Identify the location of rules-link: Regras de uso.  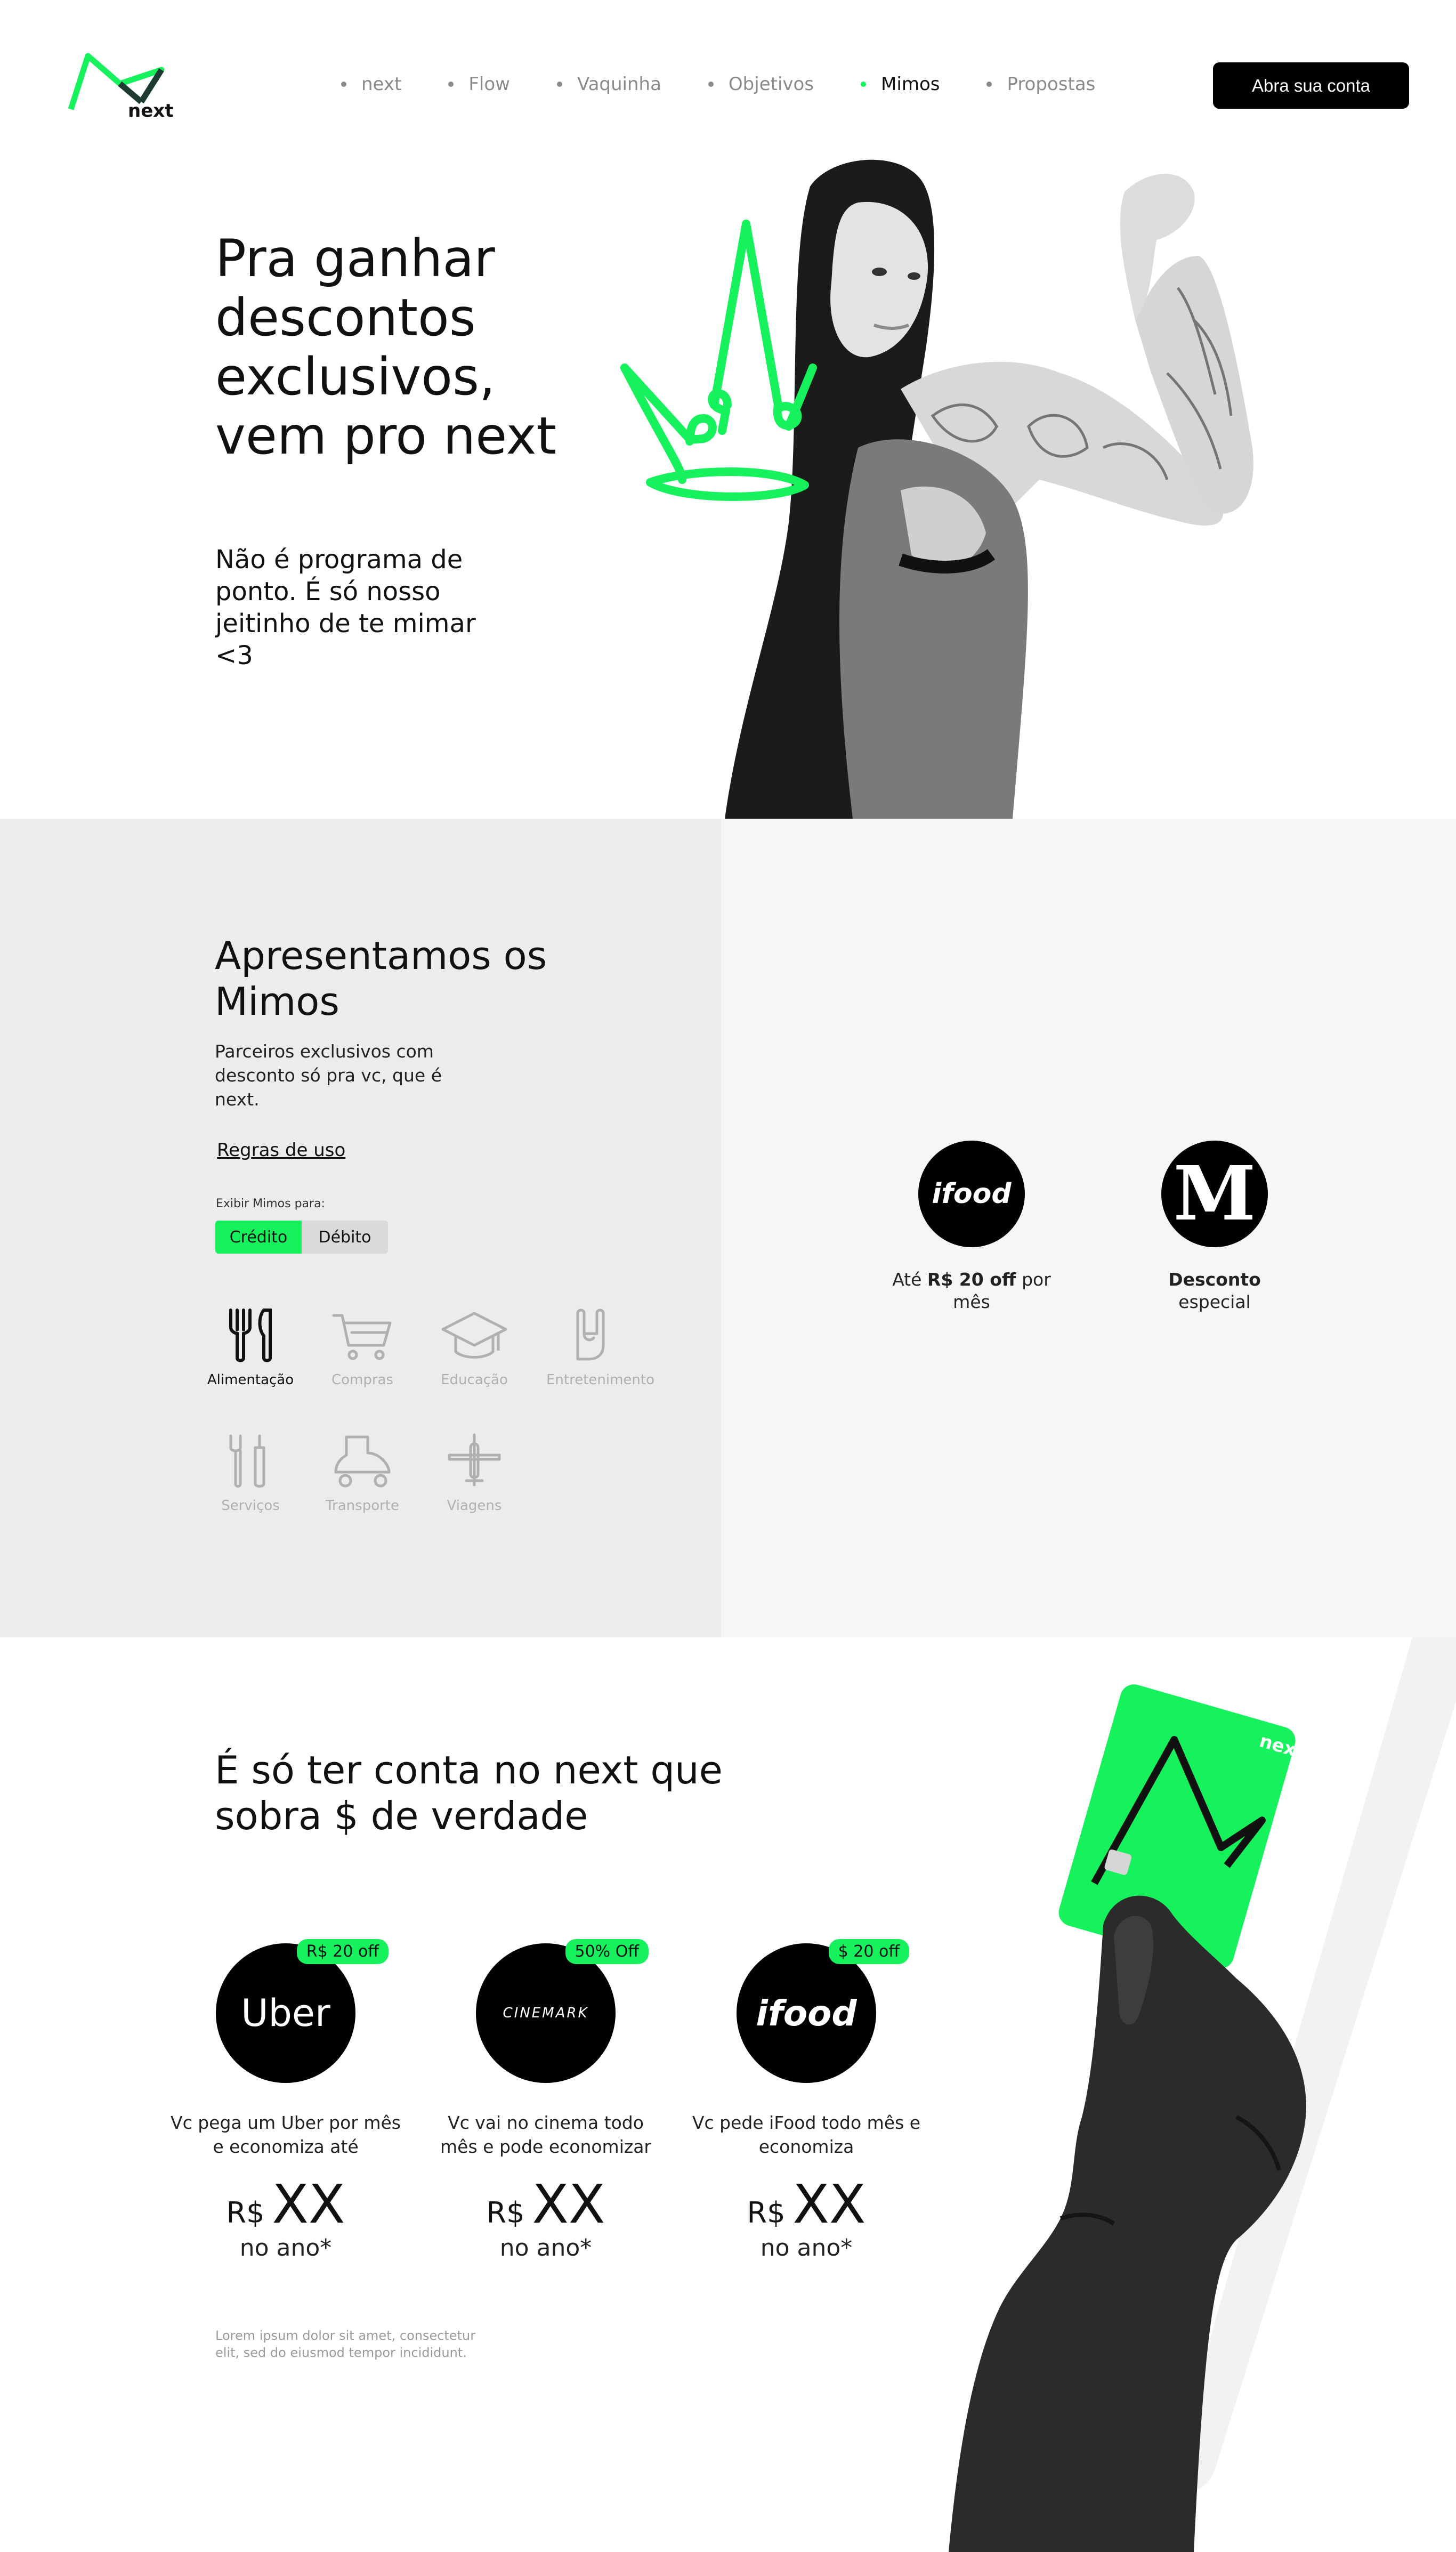
(281, 1150).